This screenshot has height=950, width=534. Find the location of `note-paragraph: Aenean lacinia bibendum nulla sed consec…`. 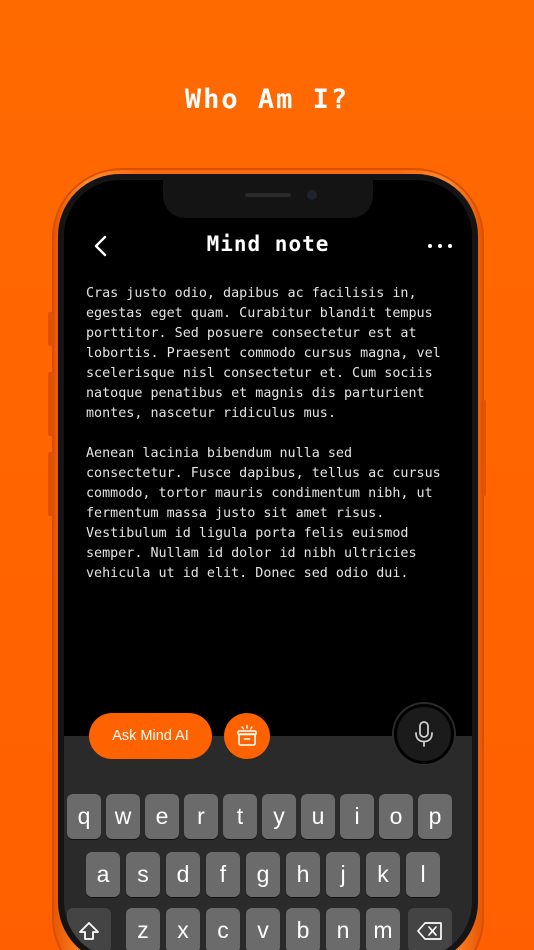

note-paragraph: Aenean lacinia bibendum nulla sed consec… is located at coordinates (263, 513).